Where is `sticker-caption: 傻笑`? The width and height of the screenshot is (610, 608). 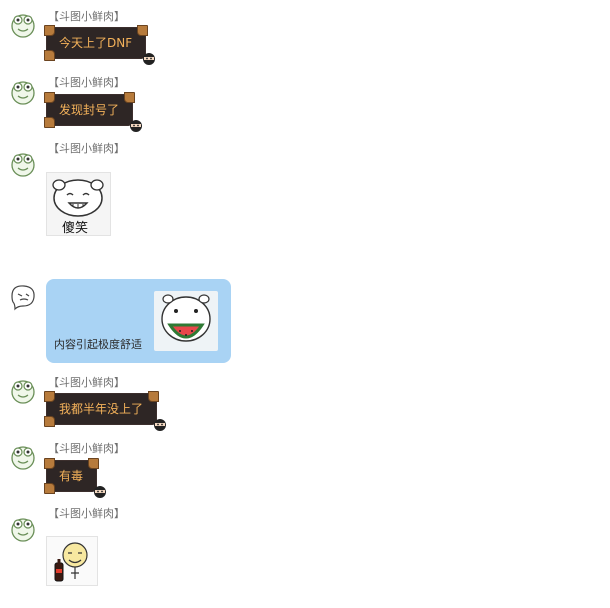 sticker-caption: 傻笑 is located at coordinates (75, 228).